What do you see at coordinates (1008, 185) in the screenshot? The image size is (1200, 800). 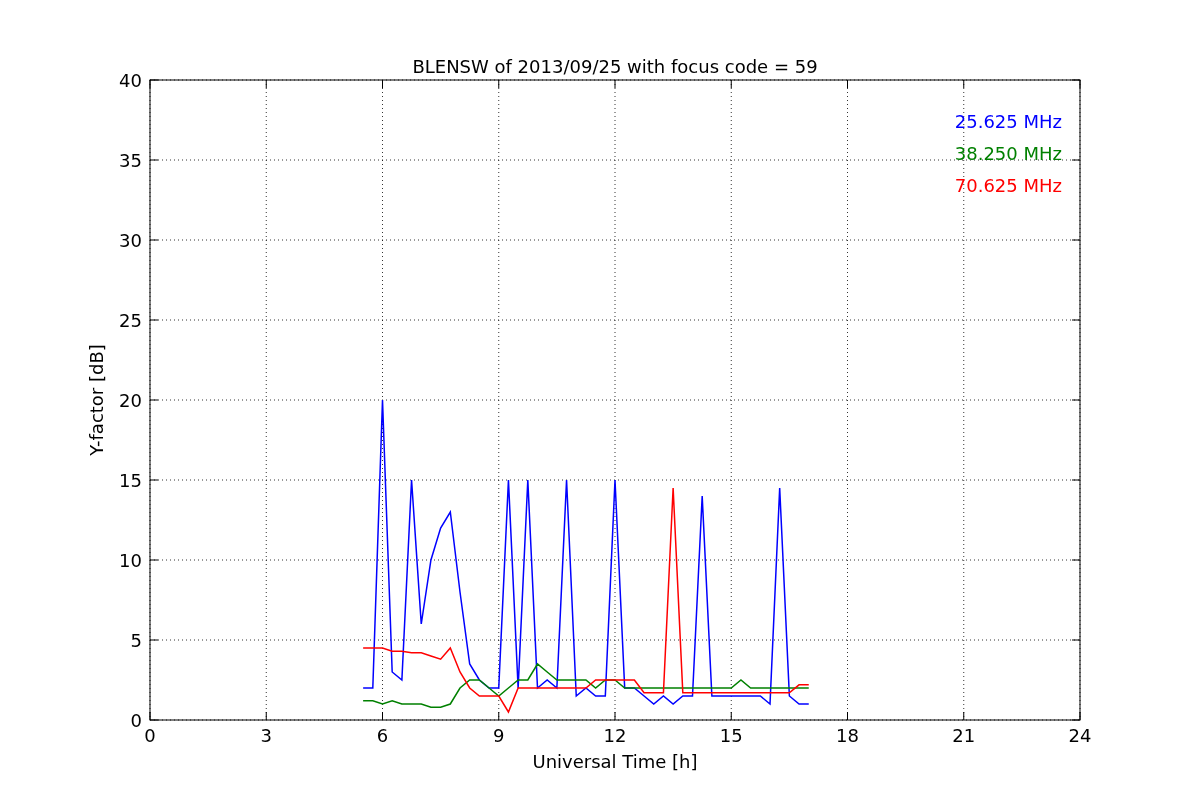 I see `legend-label: 70.625 MHz` at bounding box center [1008, 185].